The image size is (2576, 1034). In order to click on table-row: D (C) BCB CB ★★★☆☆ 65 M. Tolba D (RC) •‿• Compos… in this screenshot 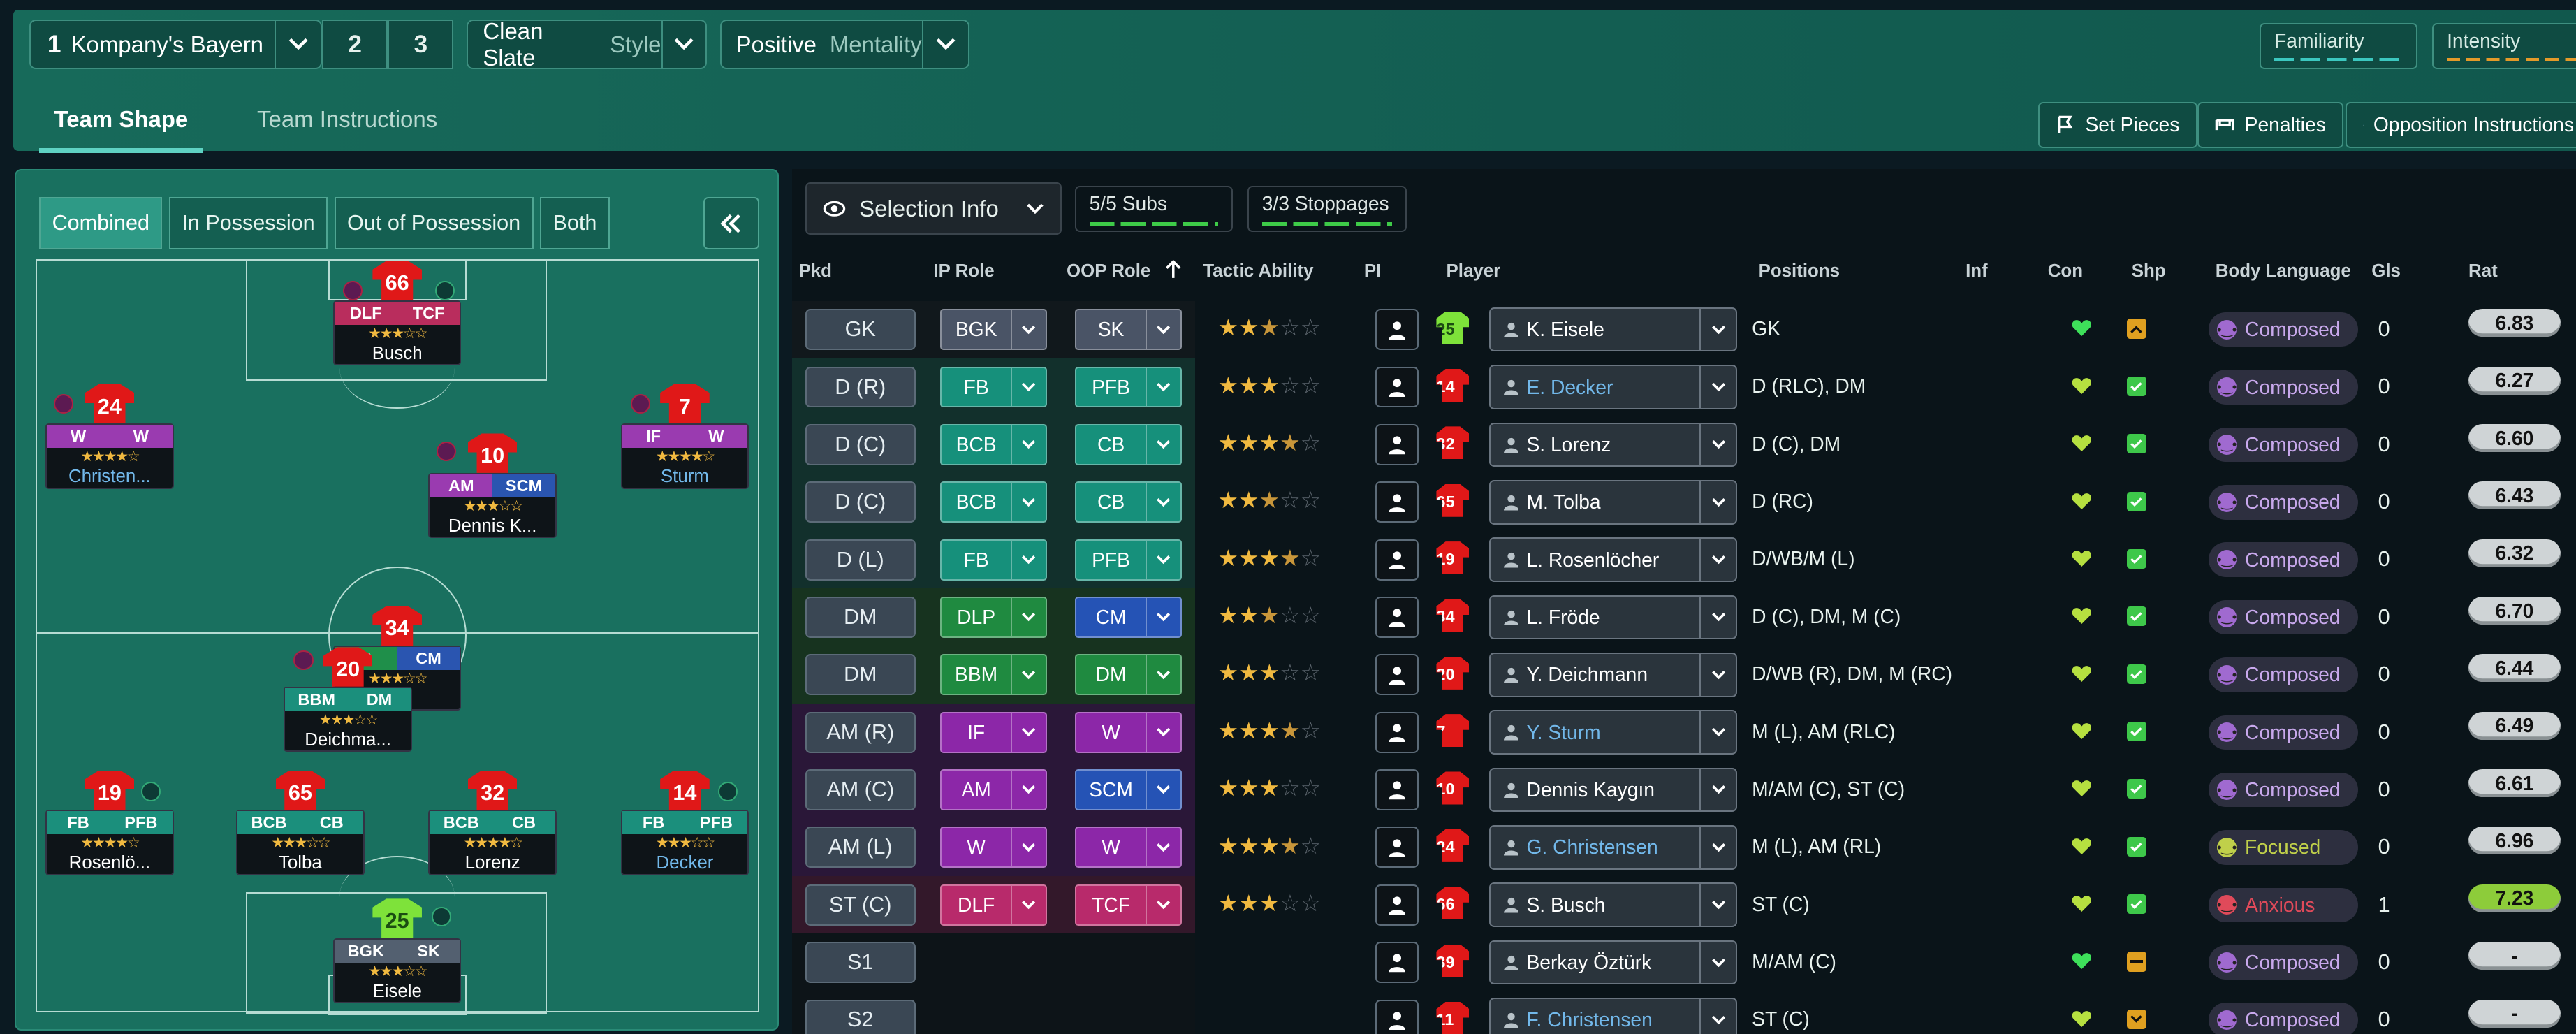, I will do `click(1684, 502)`.